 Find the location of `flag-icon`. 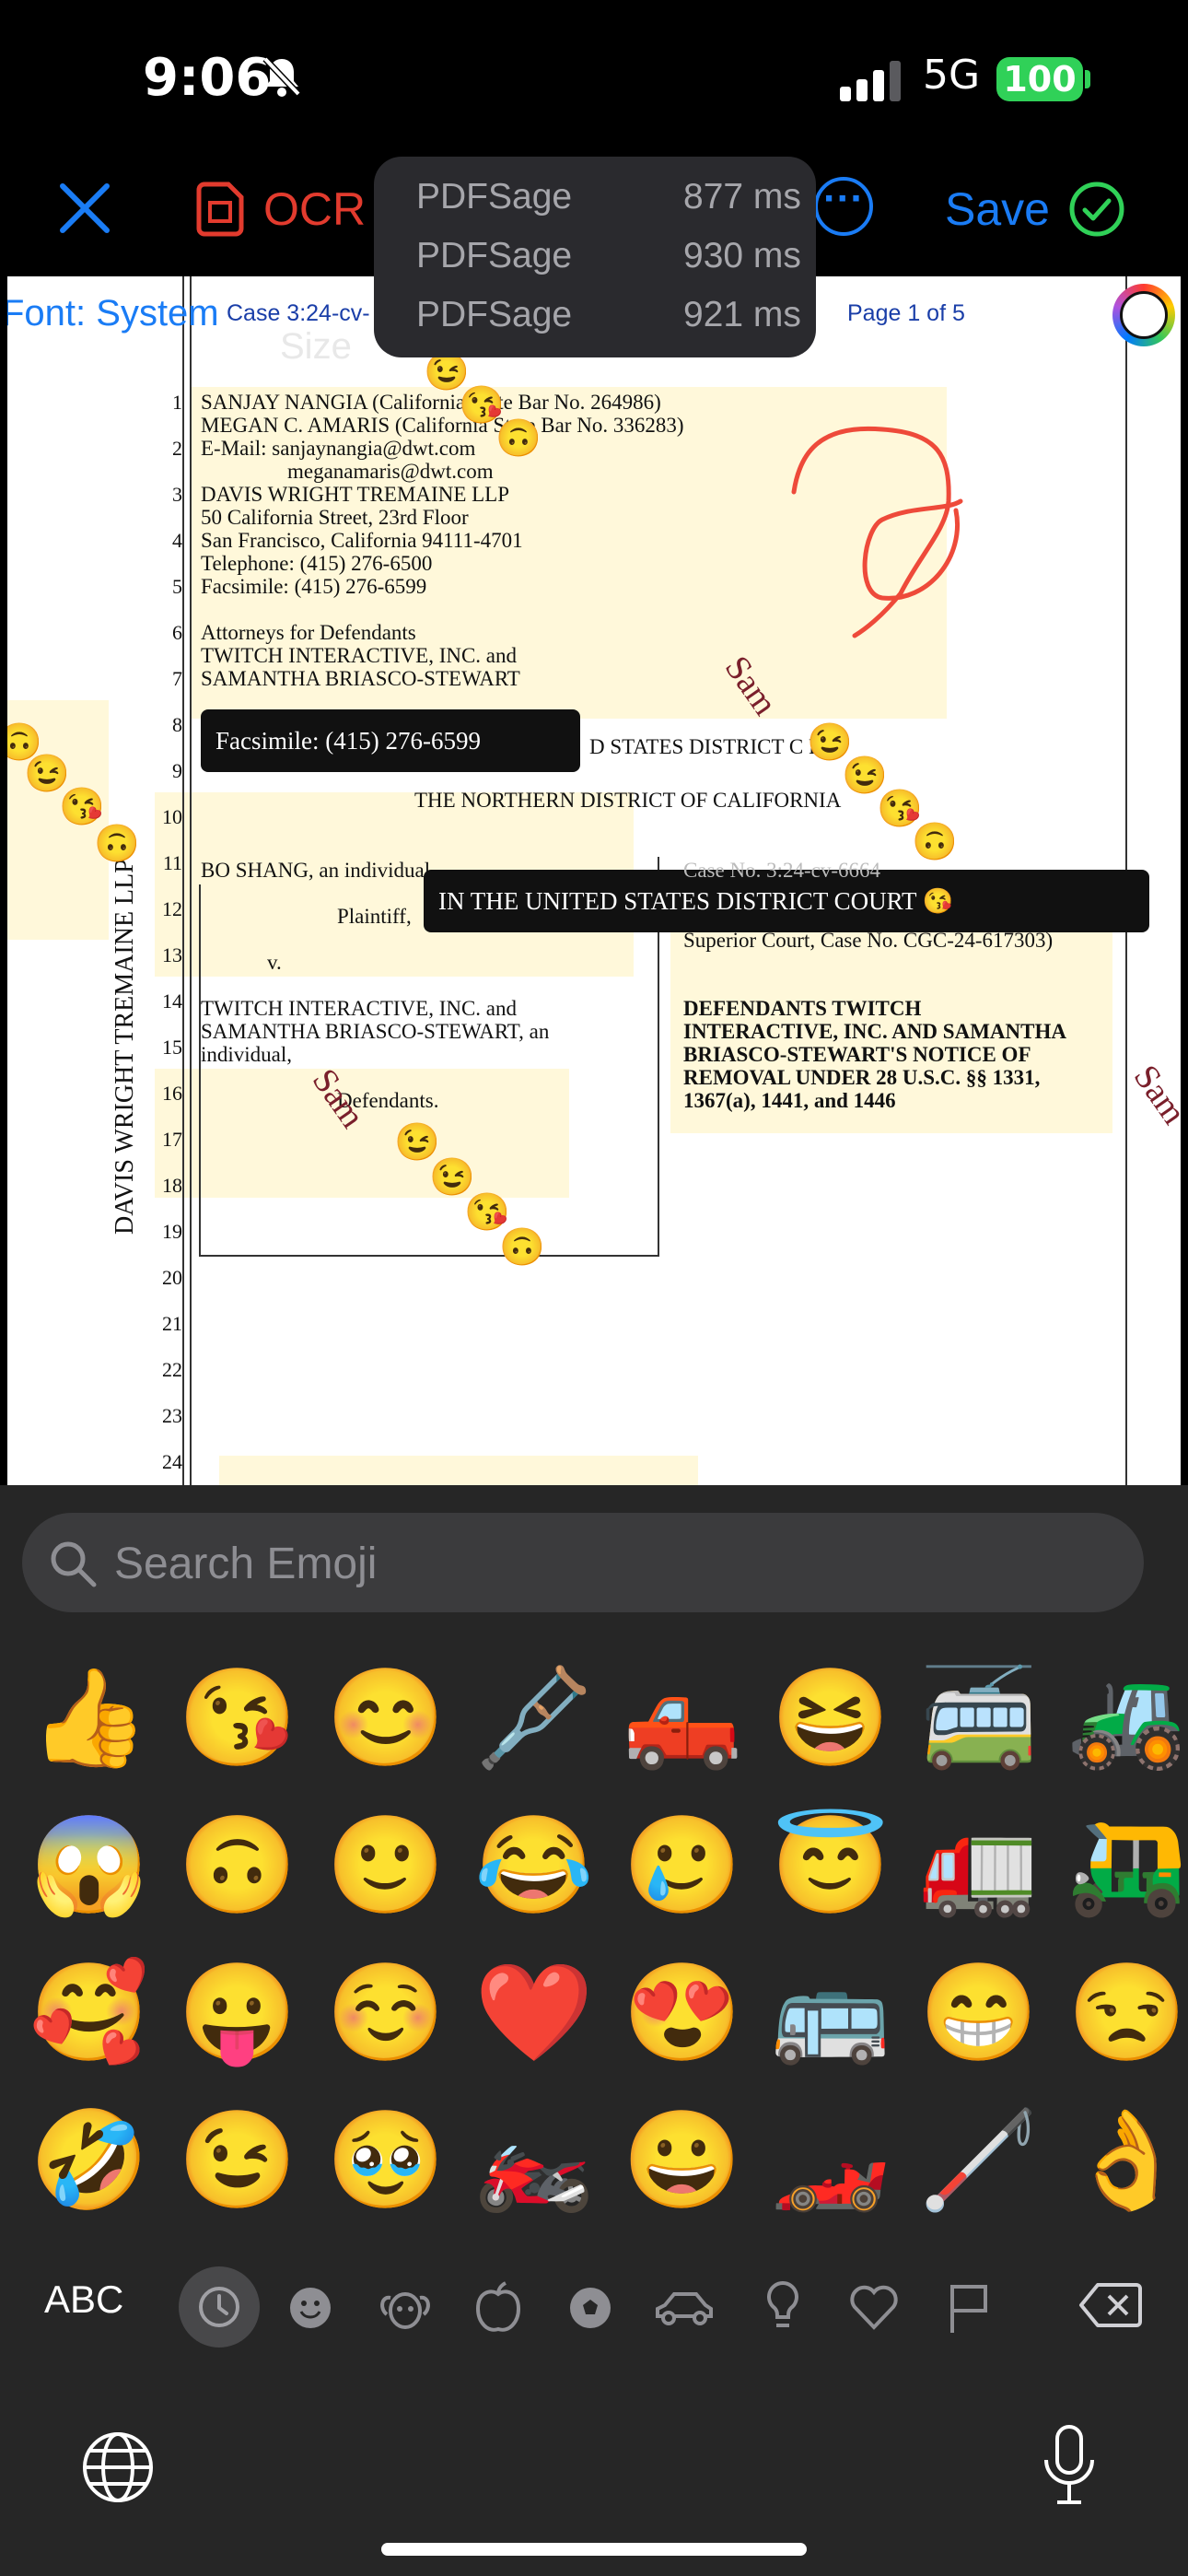

flag-icon is located at coordinates (968, 2310).